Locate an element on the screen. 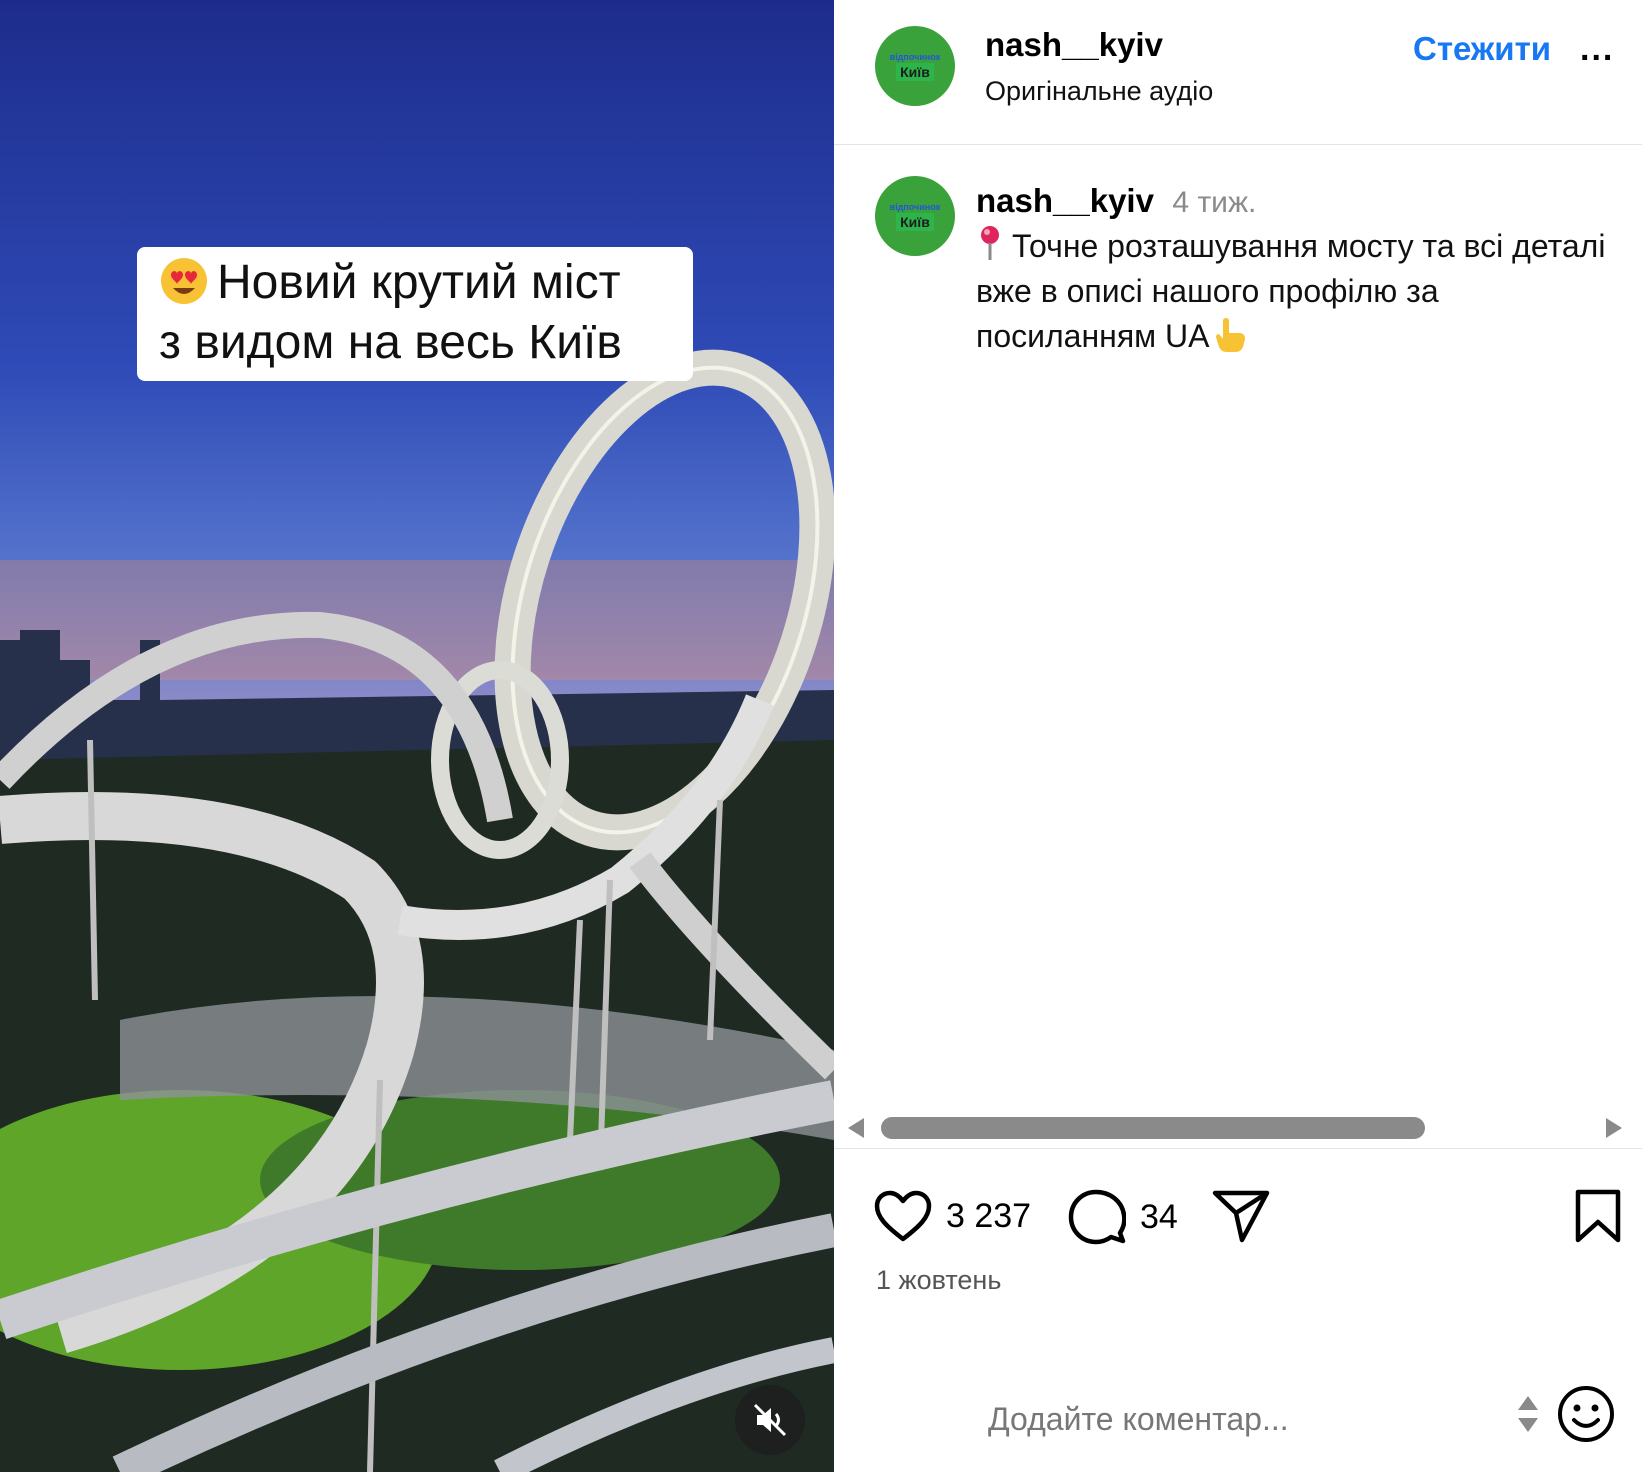 This screenshot has width=1642, height=1472. comments-count: 34 is located at coordinates (1159, 1217).